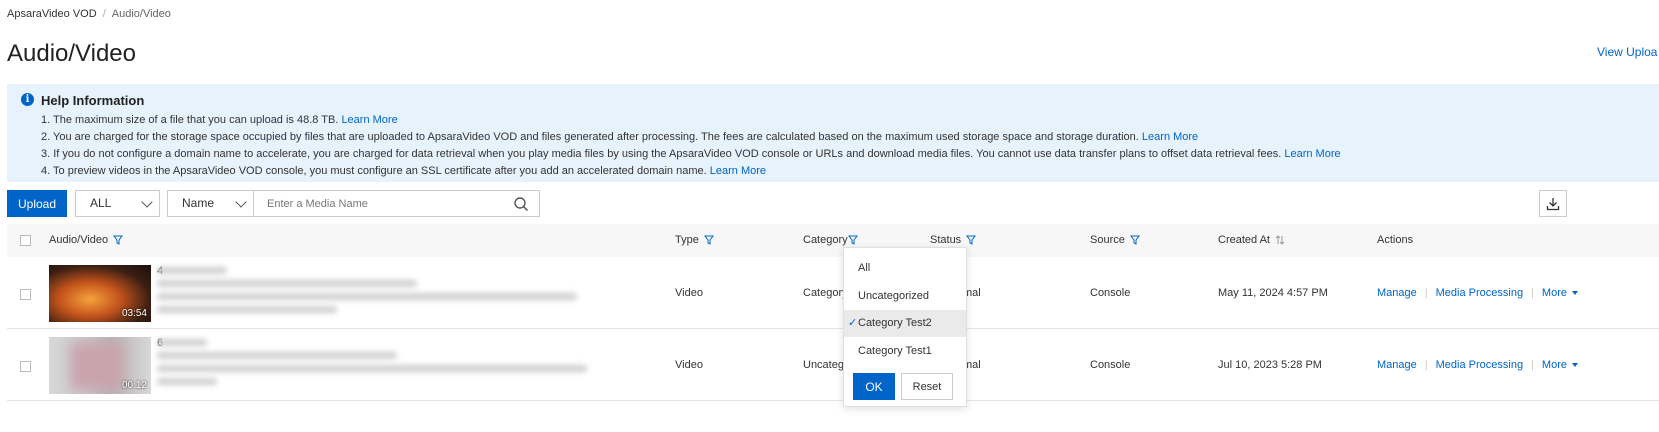  I want to click on col-type: Type, so click(694, 240).